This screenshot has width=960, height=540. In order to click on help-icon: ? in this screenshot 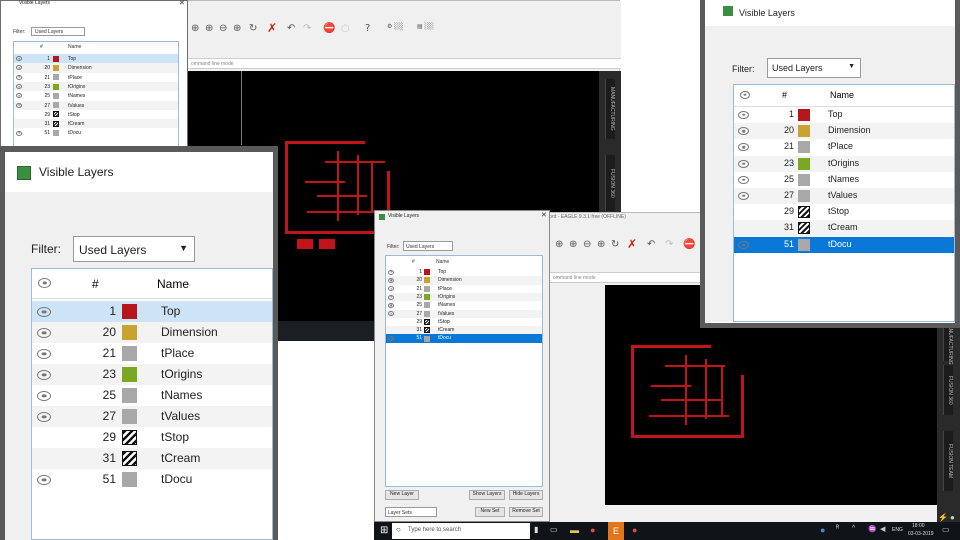, I will do `click(367, 28)`.